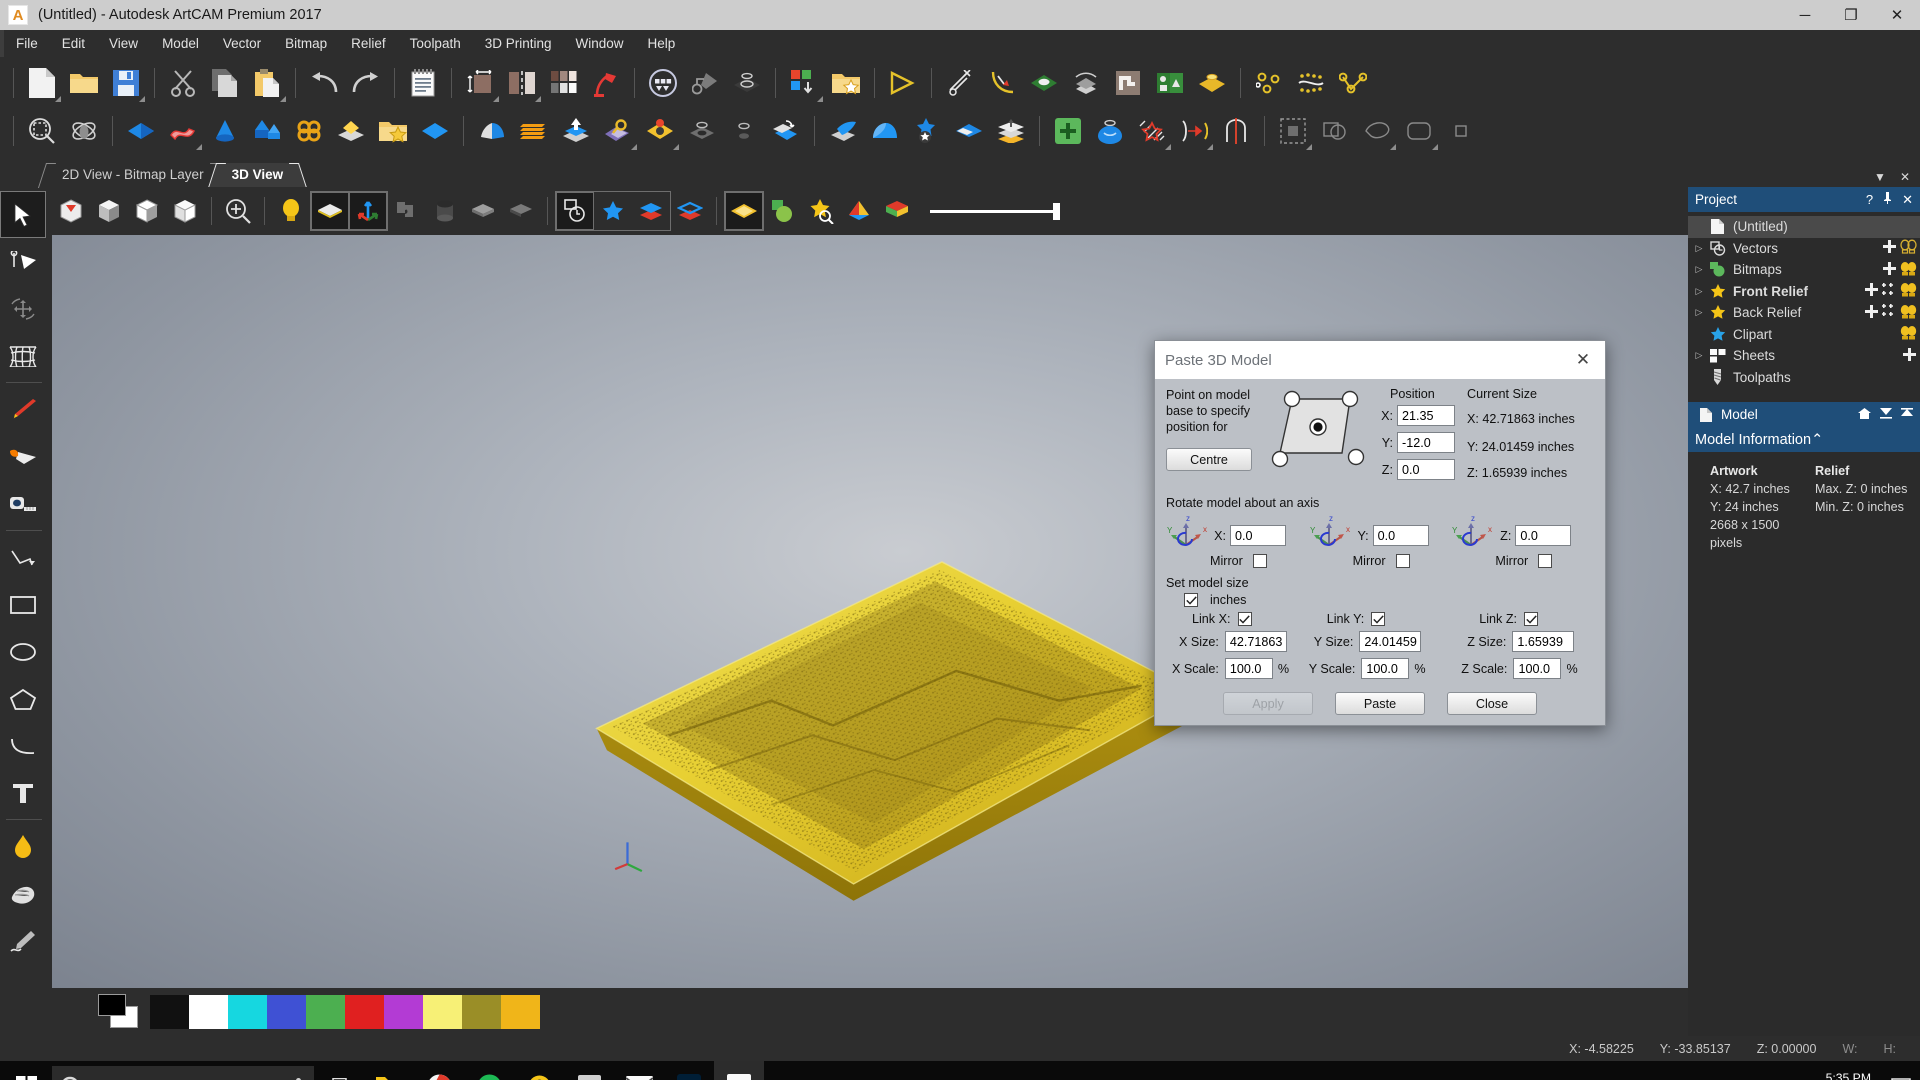  I want to click on ellipse-tool, so click(23, 651).